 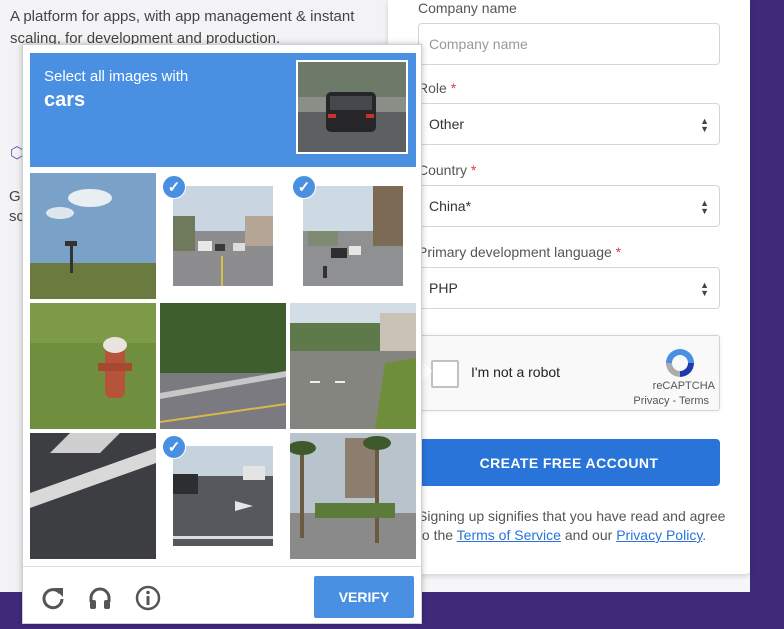 I want to click on country-label: Country *, so click(x=447, y=170).